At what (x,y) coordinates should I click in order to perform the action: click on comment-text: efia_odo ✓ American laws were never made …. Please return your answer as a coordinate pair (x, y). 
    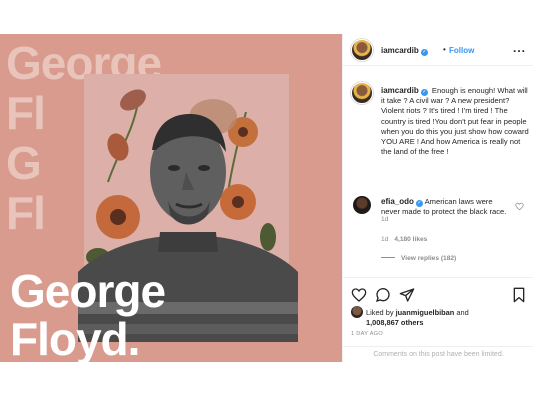
    Looking at the image, I should click on (445, 207).